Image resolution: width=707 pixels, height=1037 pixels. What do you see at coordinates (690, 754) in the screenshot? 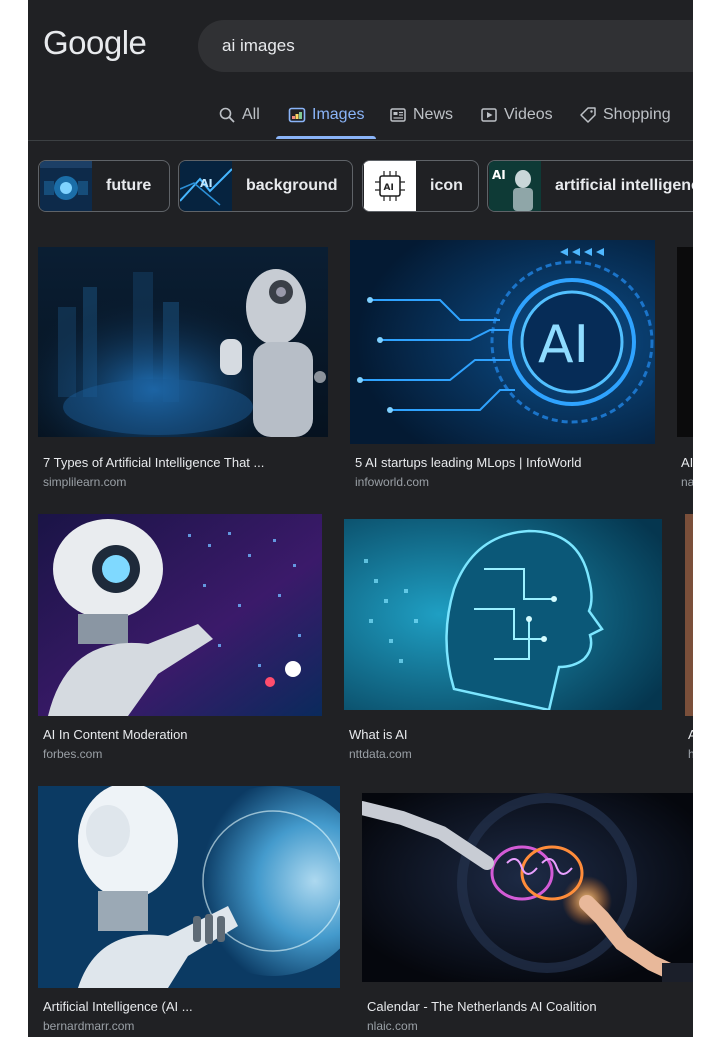
I see `result-source: h` at bounding box center [690, 754].